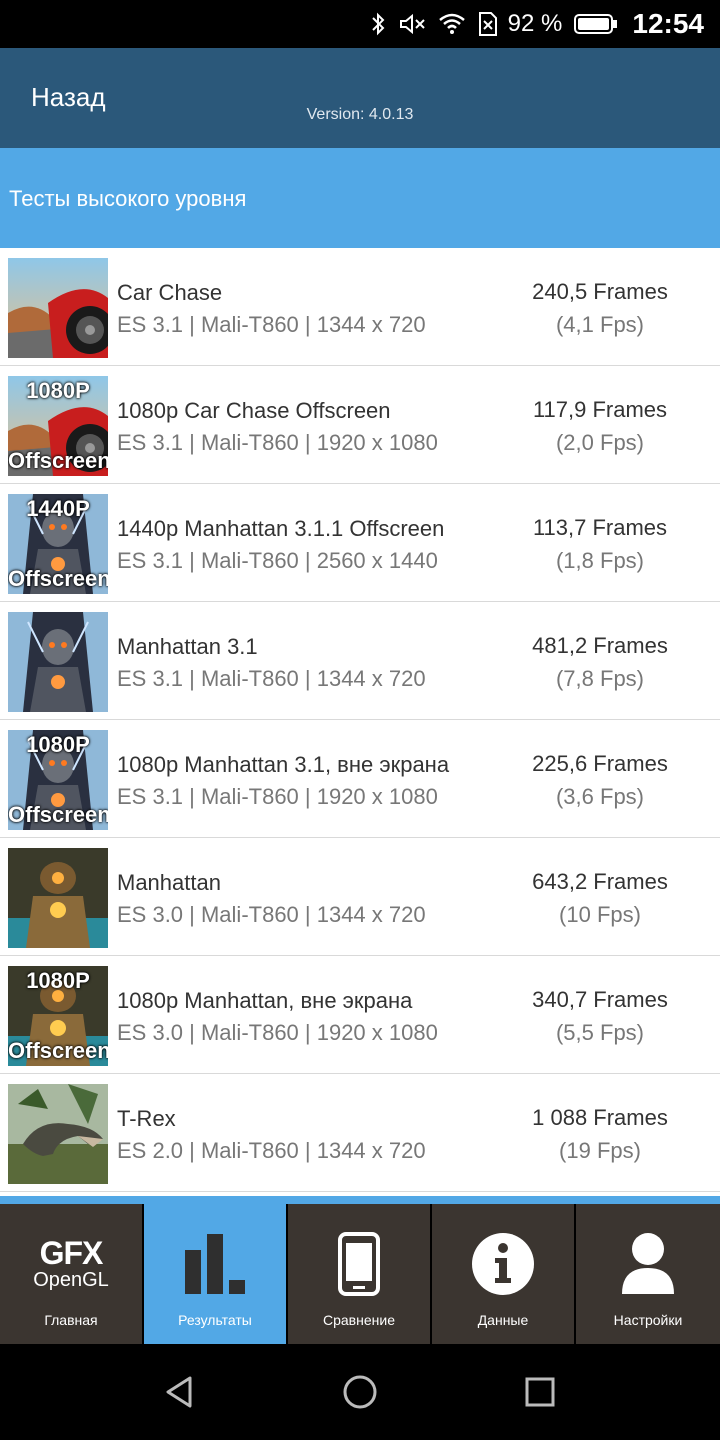 This screenshot has height=1440, width=720. I want to click on test-score: 643,2 Frames, so click(600, 881).